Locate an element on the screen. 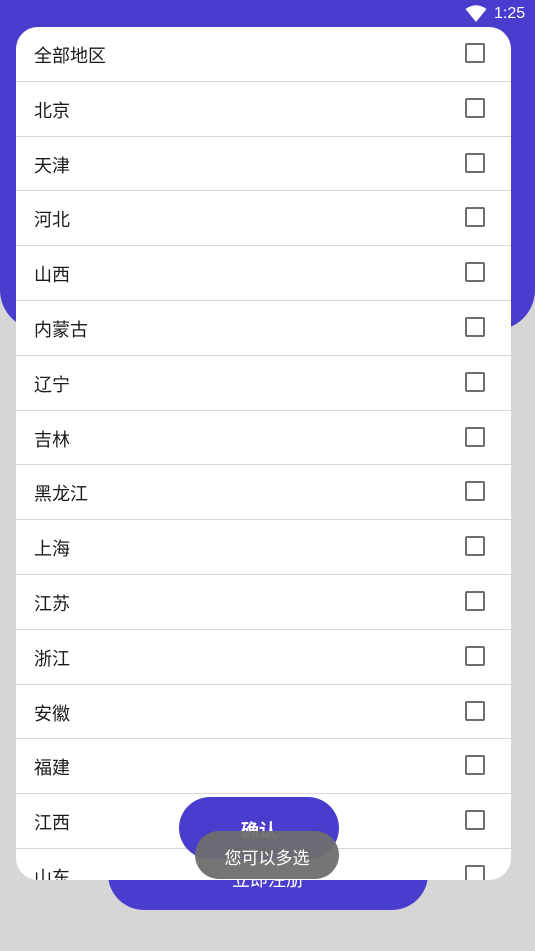  region-label: 安徽 is located at coordinates (52, 714).